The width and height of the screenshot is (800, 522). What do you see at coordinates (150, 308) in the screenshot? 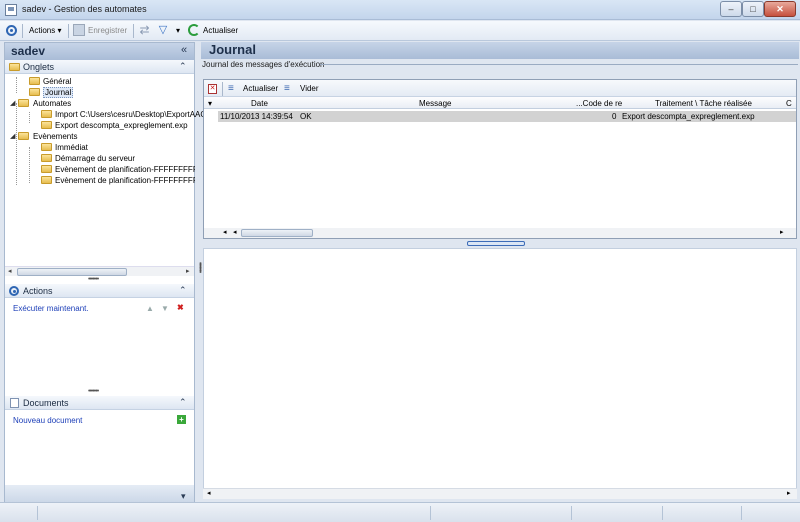
I see `move-up-icon: ▲` at bounding box center [150, 308].